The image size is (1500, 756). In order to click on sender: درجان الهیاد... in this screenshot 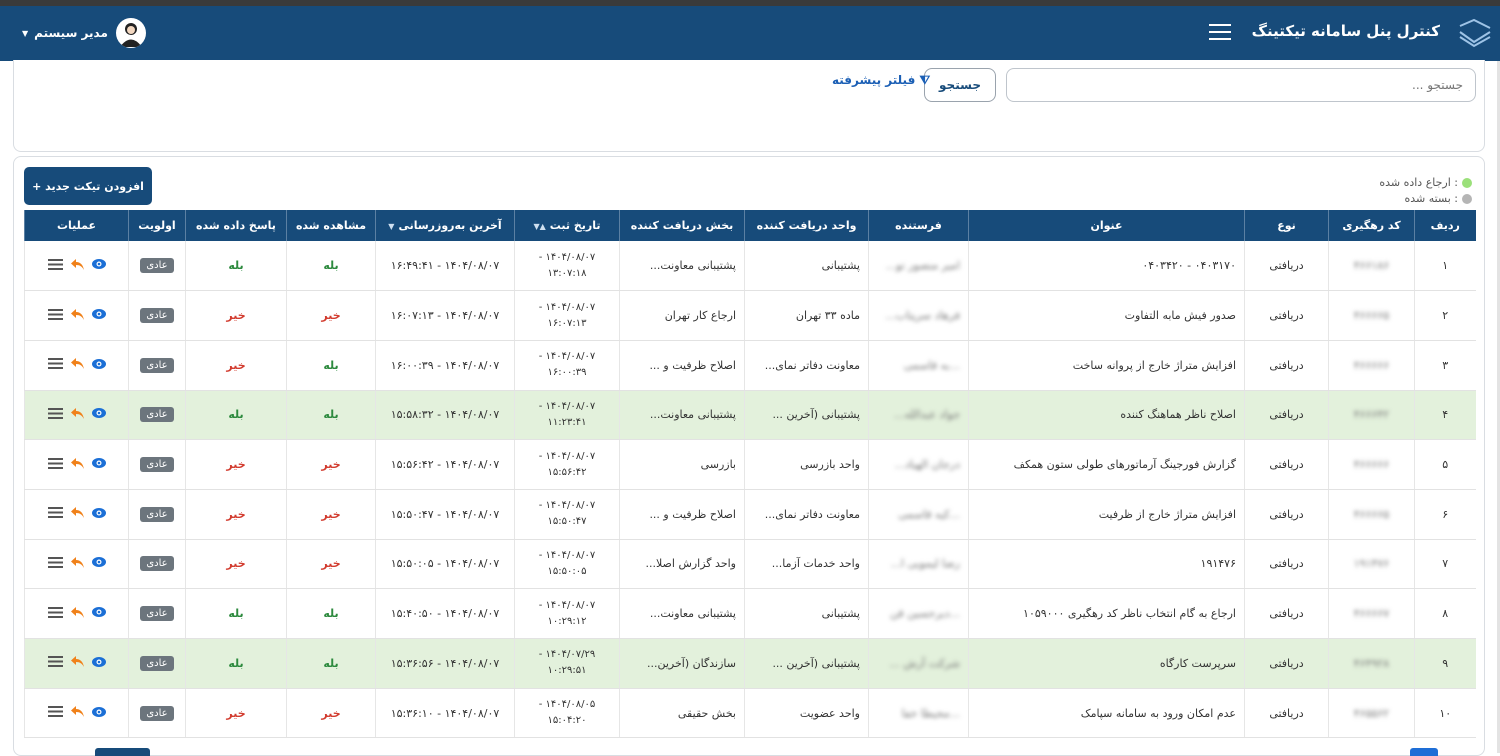, I will do `click(918, 464)`.